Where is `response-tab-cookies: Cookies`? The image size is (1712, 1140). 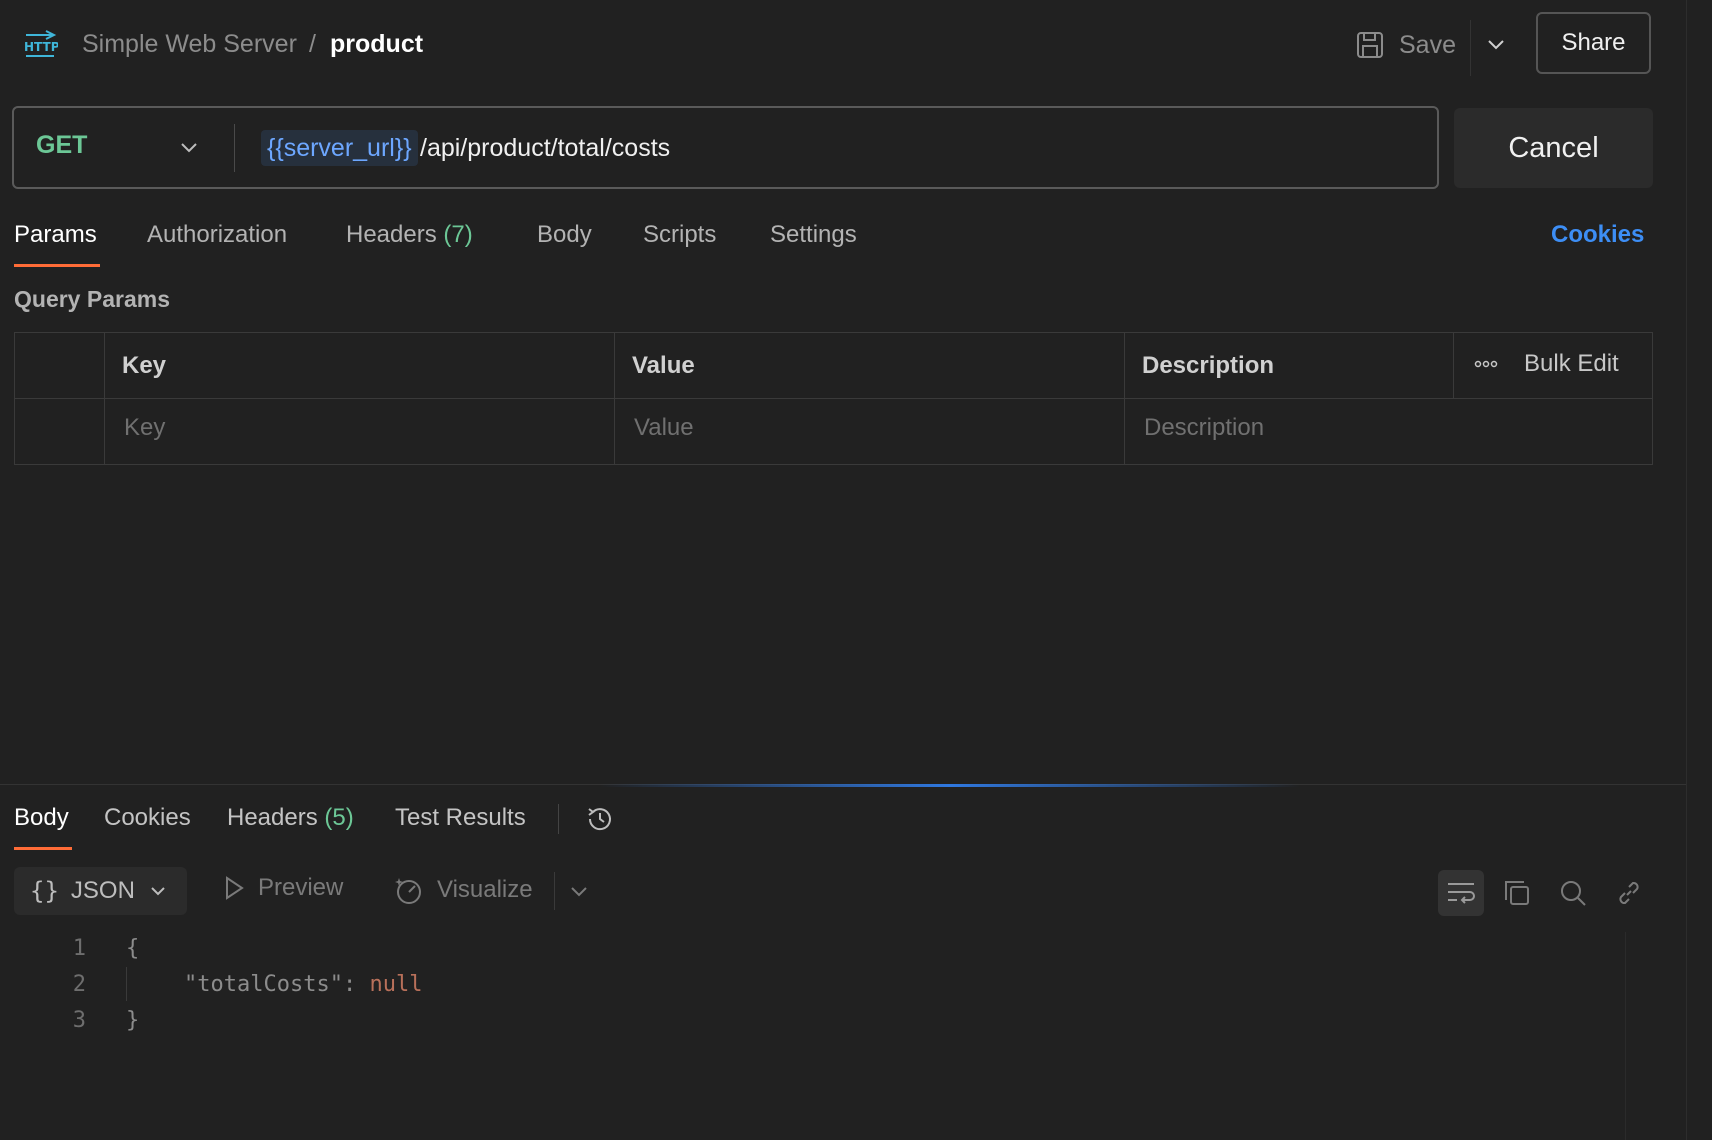
response-tab-cookies: Cookies is located at coordinates (147, 818).